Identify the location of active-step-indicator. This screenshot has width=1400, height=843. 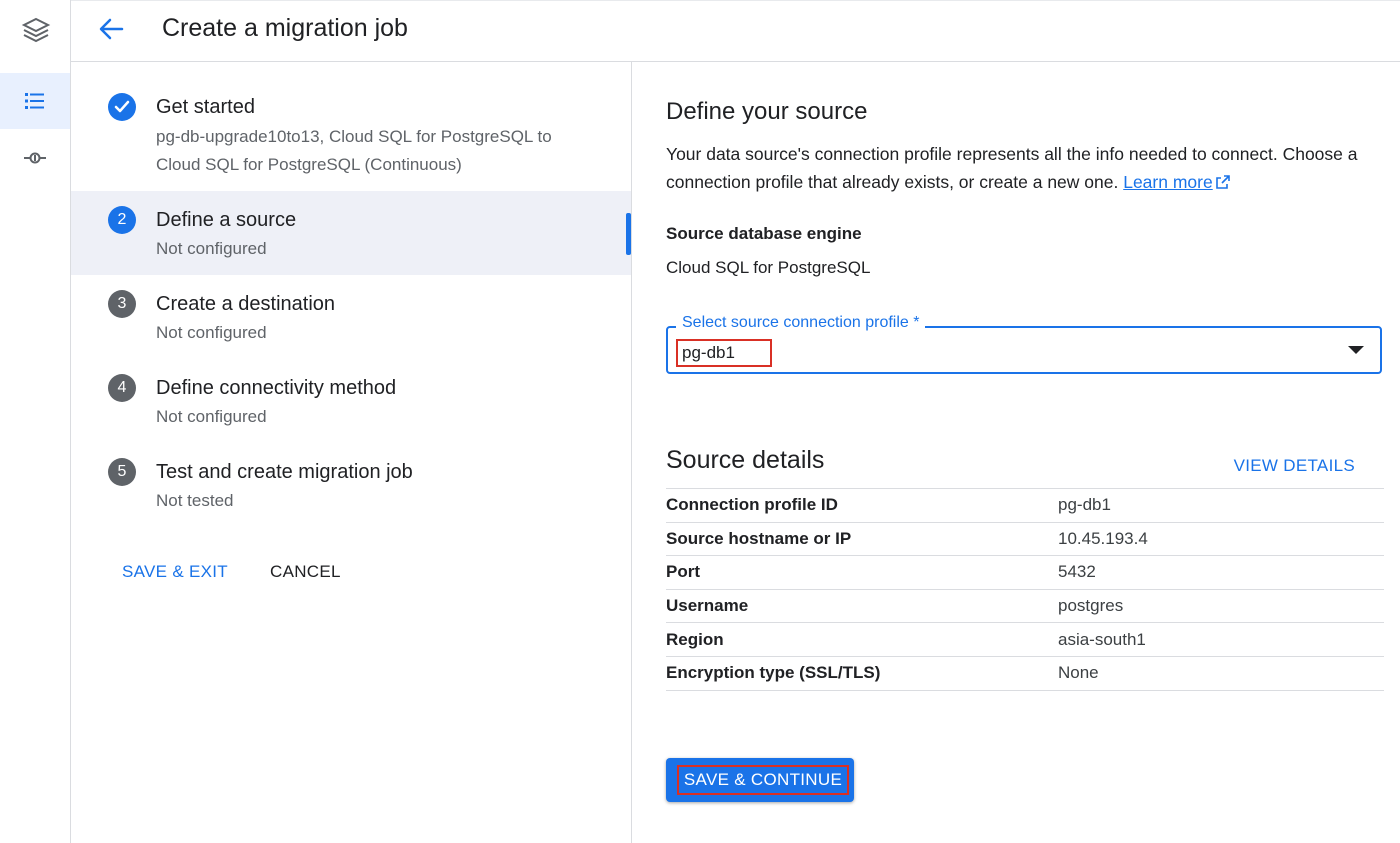
(628, 234).